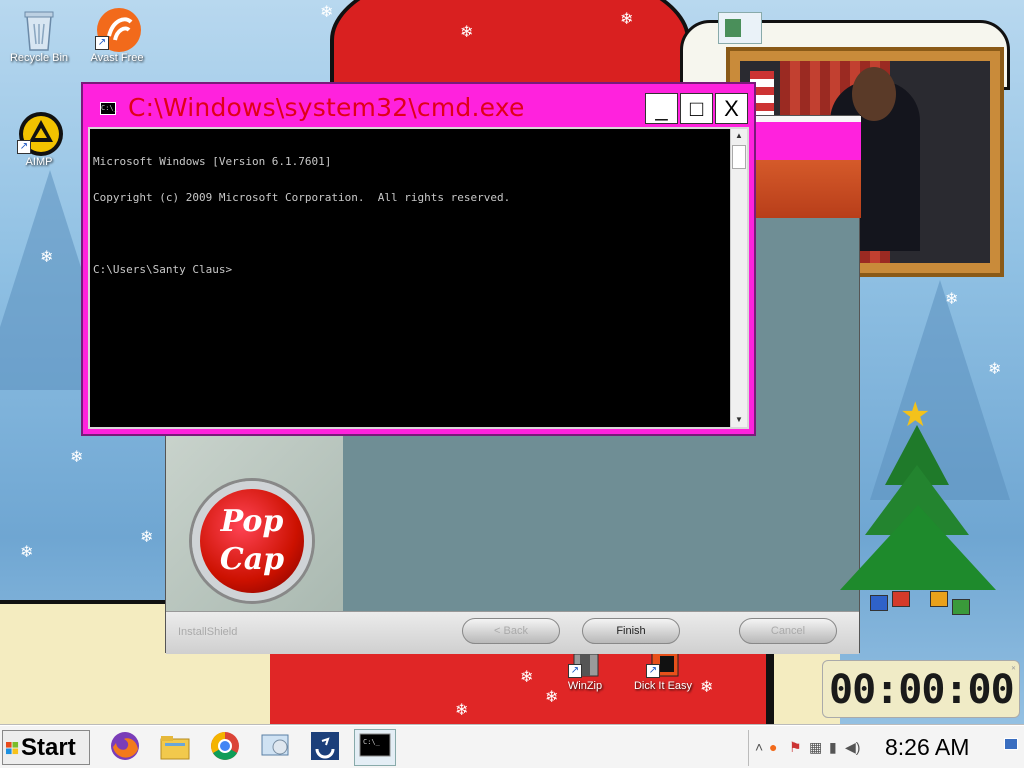 This screenshot has height=768, width=1024. I want to click on sync-icon, so click(325, 746).